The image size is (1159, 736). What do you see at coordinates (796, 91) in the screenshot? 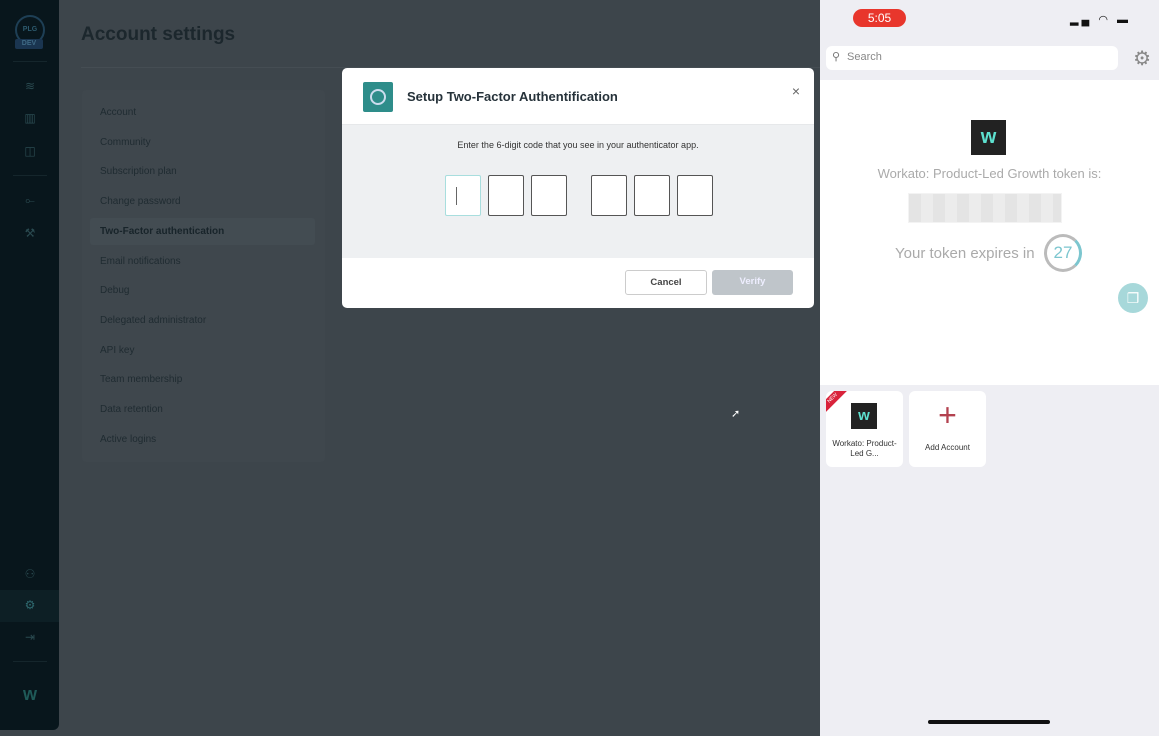
I see `close-icon: ×` at bounding box center [796, 91].